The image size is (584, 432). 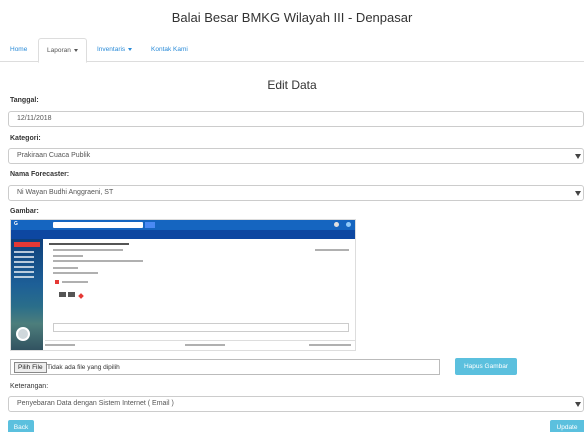 I want to click on preview-search-button, so click(x=150, y=225).